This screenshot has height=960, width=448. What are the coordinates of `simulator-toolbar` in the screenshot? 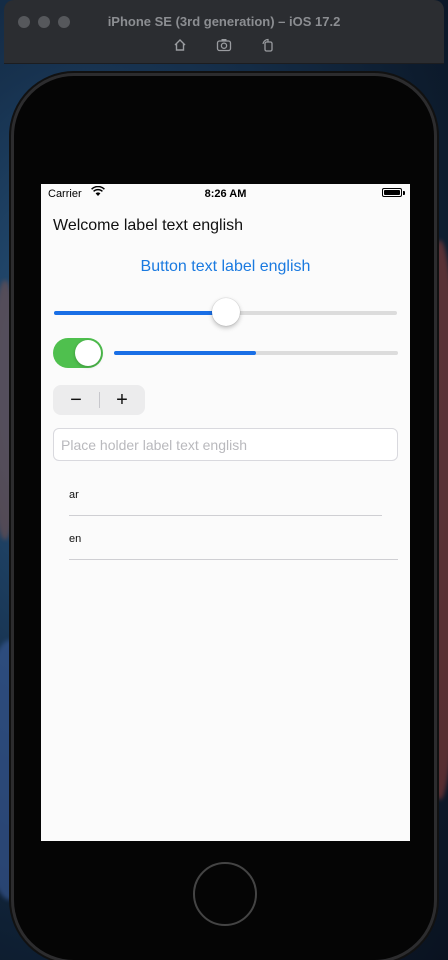 It's located at (224, 46).